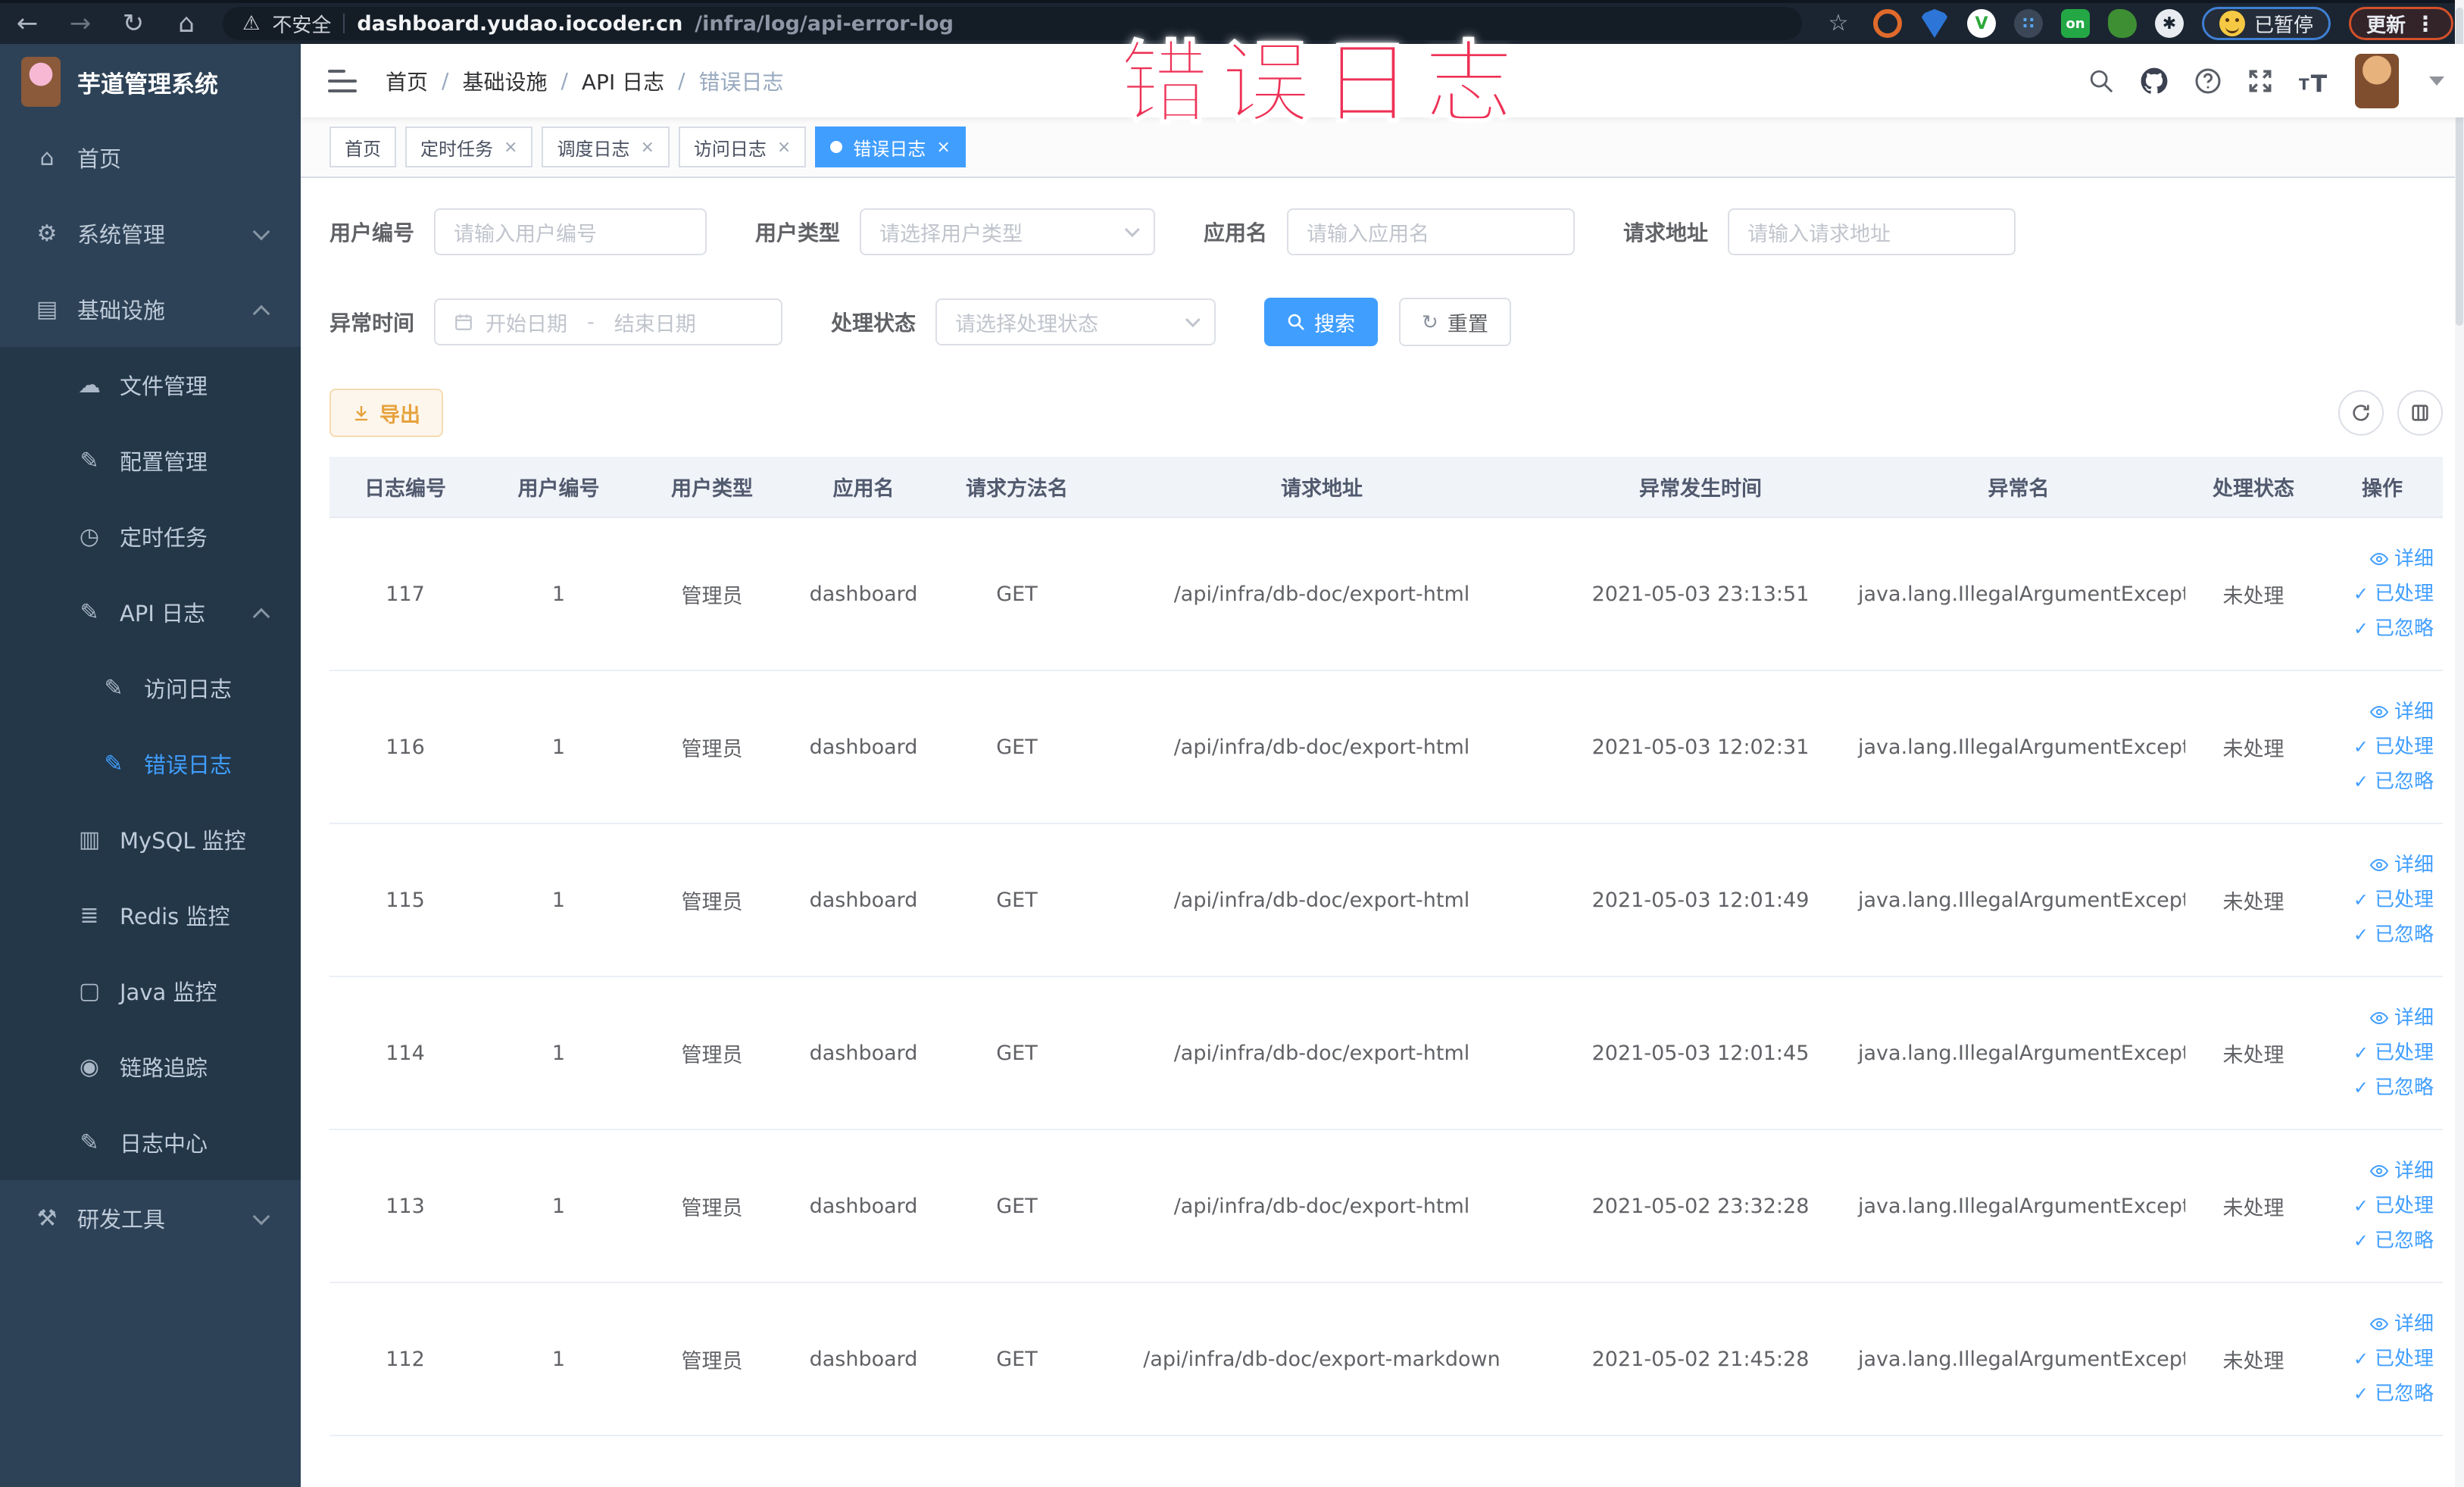 The height and width of the screenshot is (1487, 2464). Describe the element at coordinates (342, 80) in the screenshot. I see `collapse-sidebar-icon` at that location.